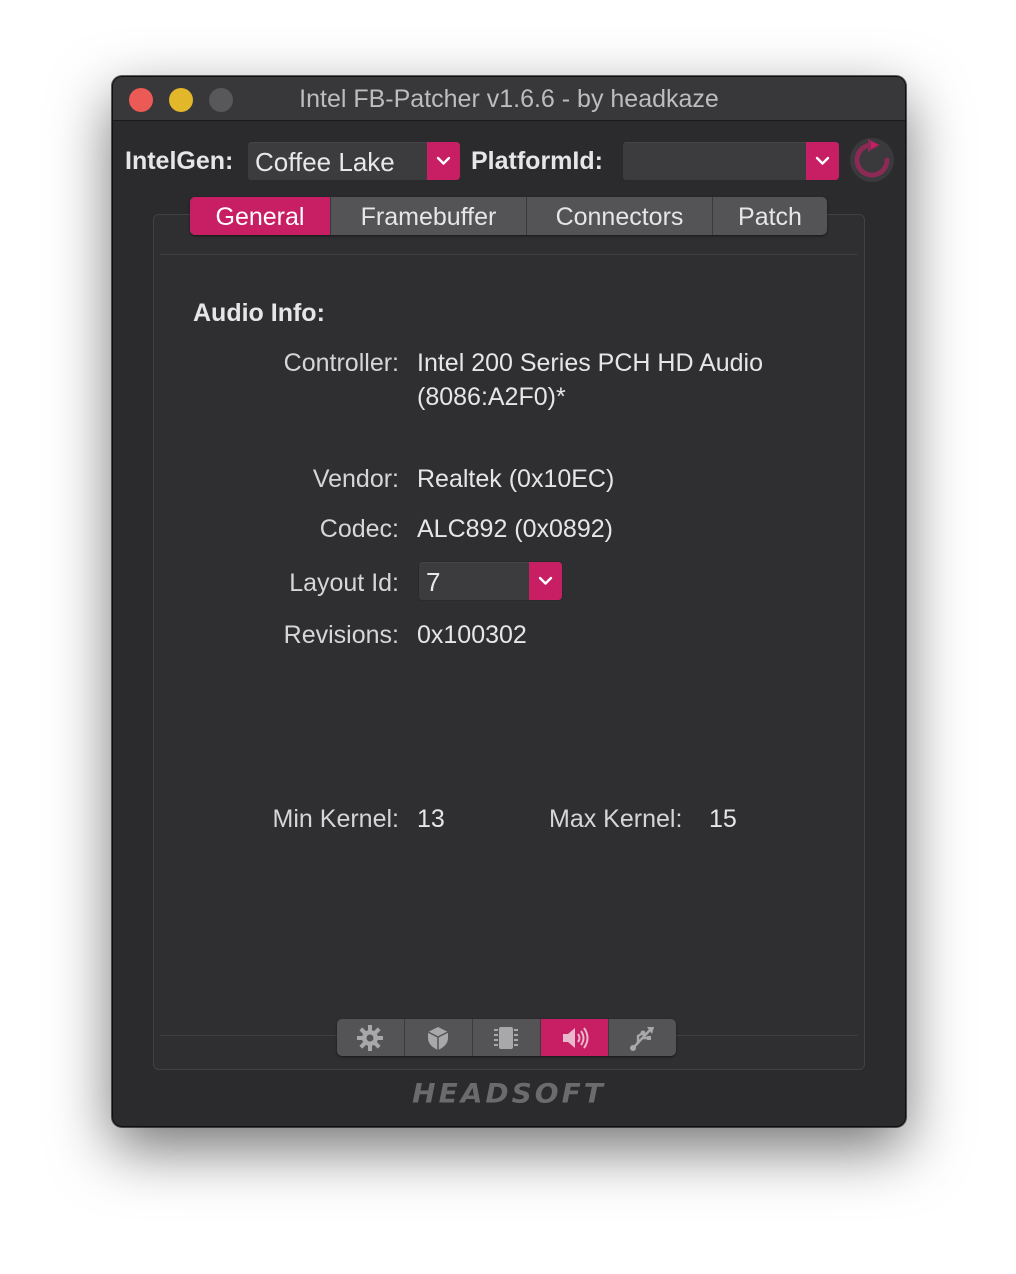  I want to click on tab-framebuffer: Framebuffer, so click(429, 216).